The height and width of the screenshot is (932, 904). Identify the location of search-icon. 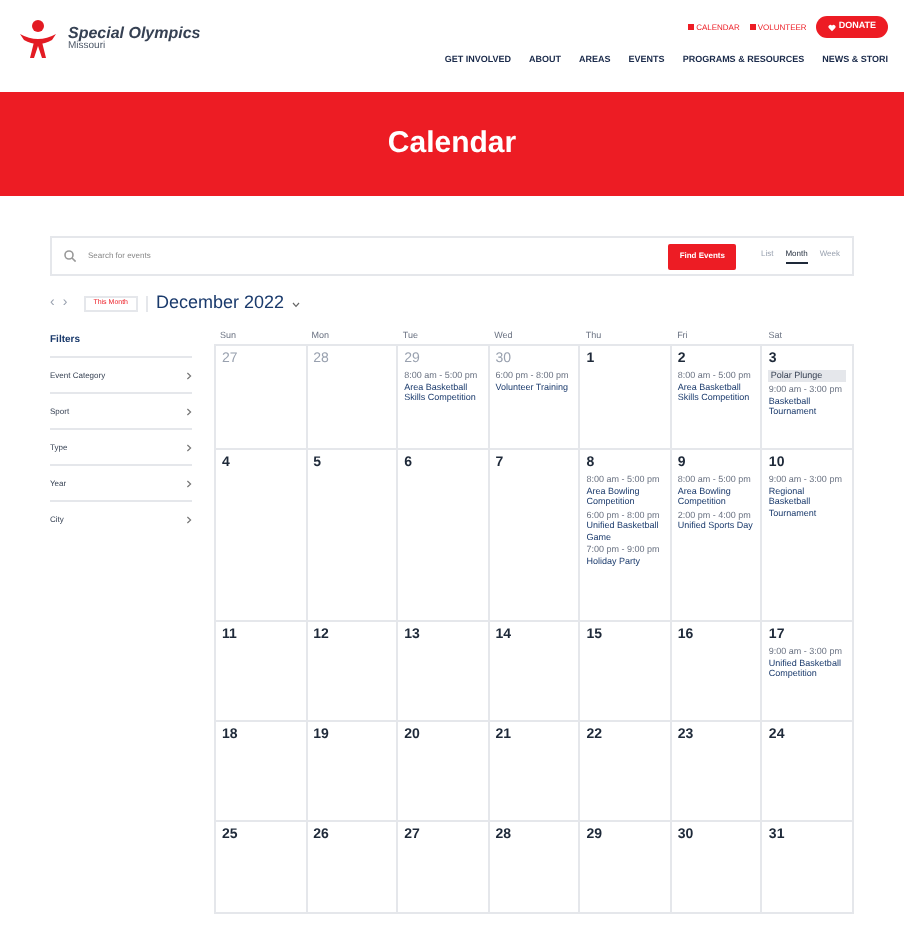
(70, 256).